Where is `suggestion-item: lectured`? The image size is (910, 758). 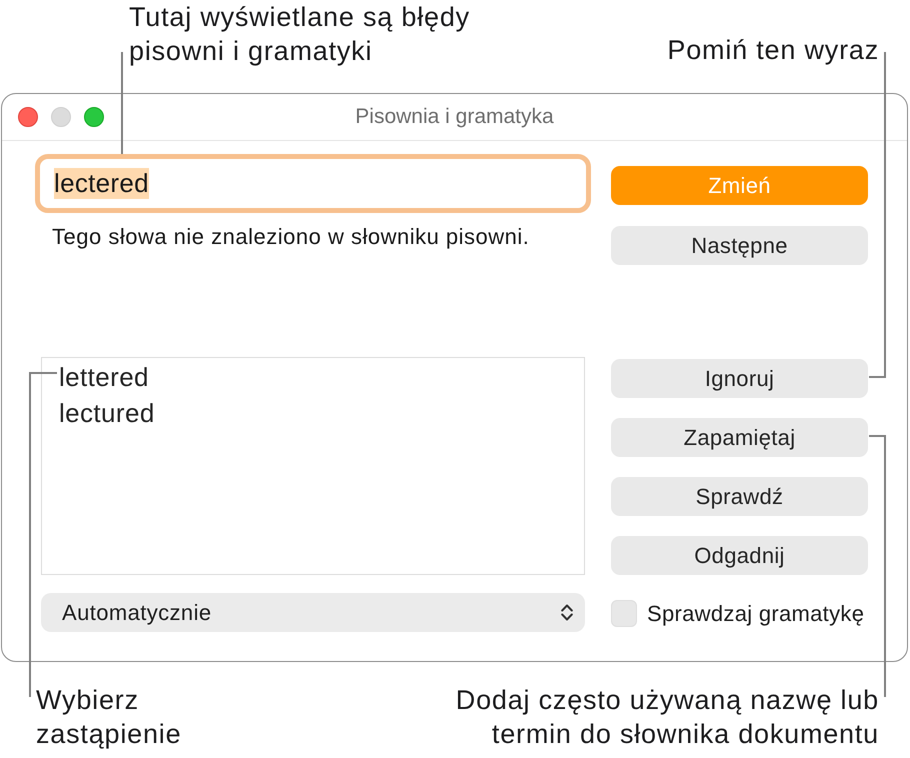
suggestion-item: lectured is located at coordinates (313, 413).